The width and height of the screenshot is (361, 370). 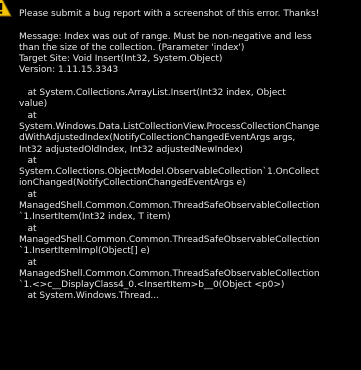 I want to click on stack-line: `1.InsertItem(Int32 index, T item), so click(x=95, y=217).